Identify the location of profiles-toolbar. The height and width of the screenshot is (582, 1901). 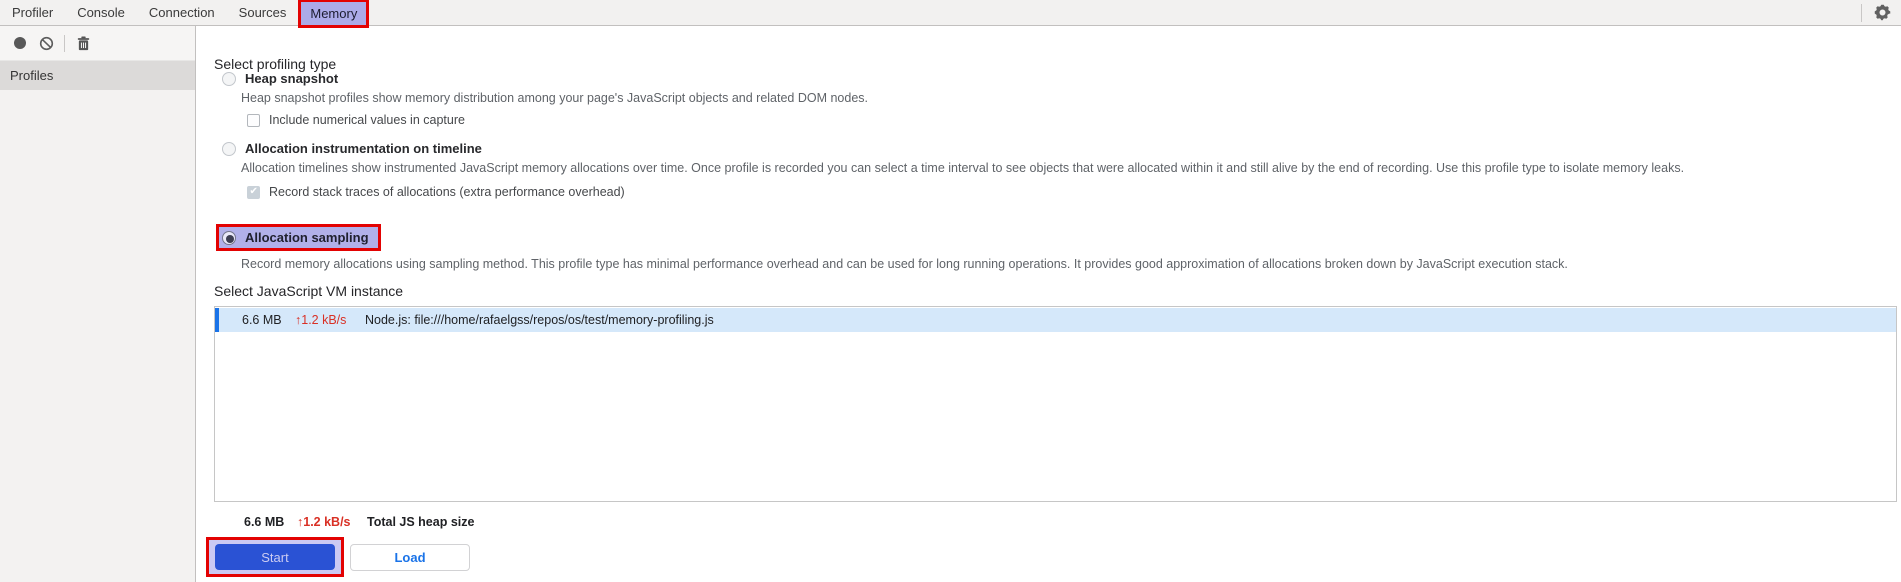
(97, 43).